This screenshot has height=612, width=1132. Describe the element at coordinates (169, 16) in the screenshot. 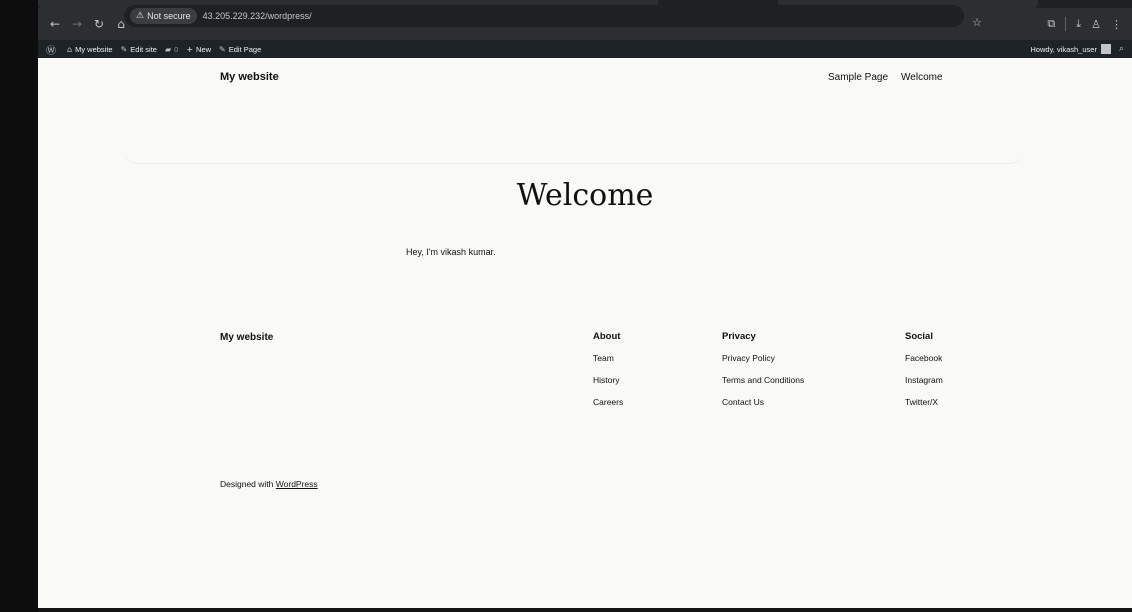

I see `security-label: Not secure` at that location.